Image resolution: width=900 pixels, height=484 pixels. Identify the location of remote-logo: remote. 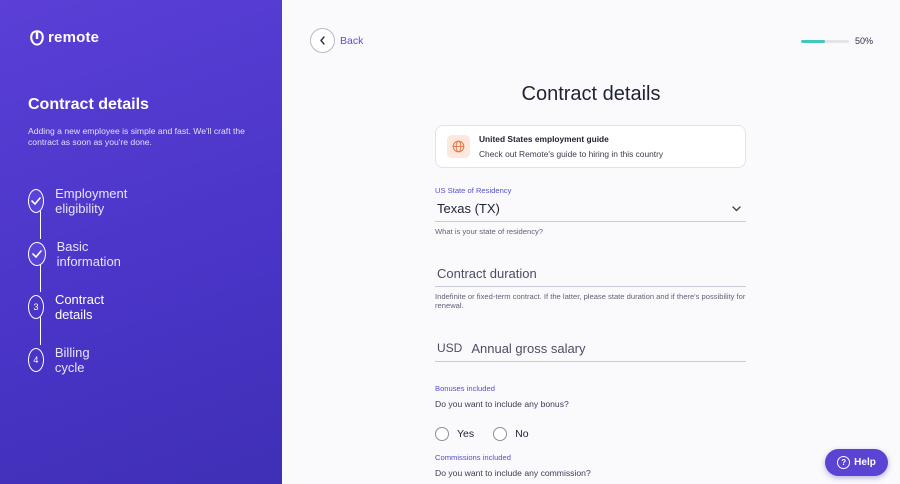
(64, 37).